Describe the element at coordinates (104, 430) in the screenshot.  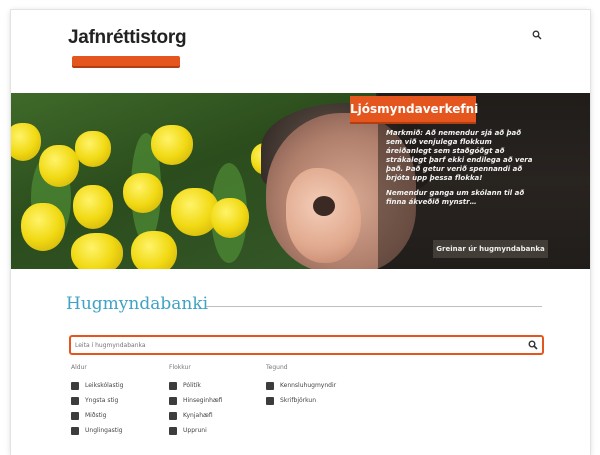
I see `filter-label: Unglingastig` at that location.